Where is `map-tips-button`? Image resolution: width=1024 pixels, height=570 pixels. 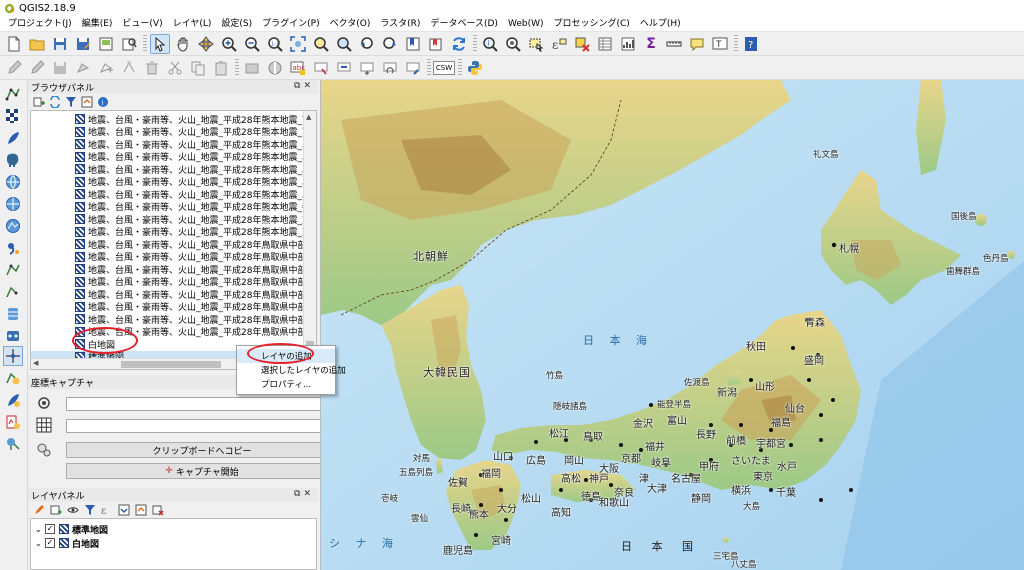 map-tips-button is located at coordinates (697, 44).